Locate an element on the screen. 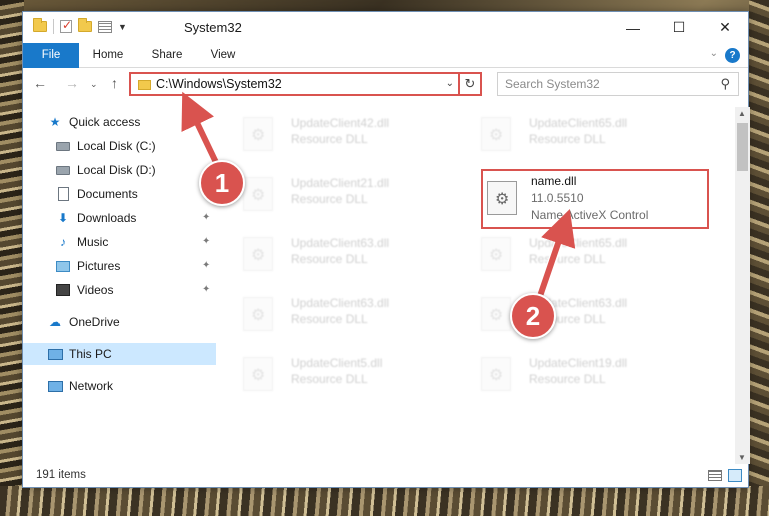 The height and width of the screenshot is (516, 769). ribbon-tabs: File Home Share View ⌄ ? is located at coordinates (385, 55).